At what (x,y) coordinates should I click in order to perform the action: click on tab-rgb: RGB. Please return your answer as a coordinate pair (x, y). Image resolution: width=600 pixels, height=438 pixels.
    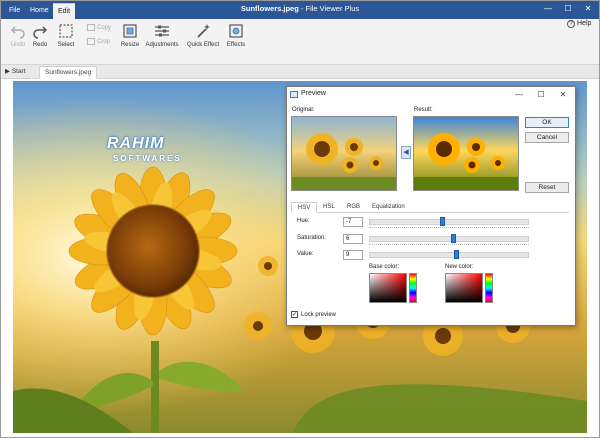
    Looking at the image, I should click on (353, 207).